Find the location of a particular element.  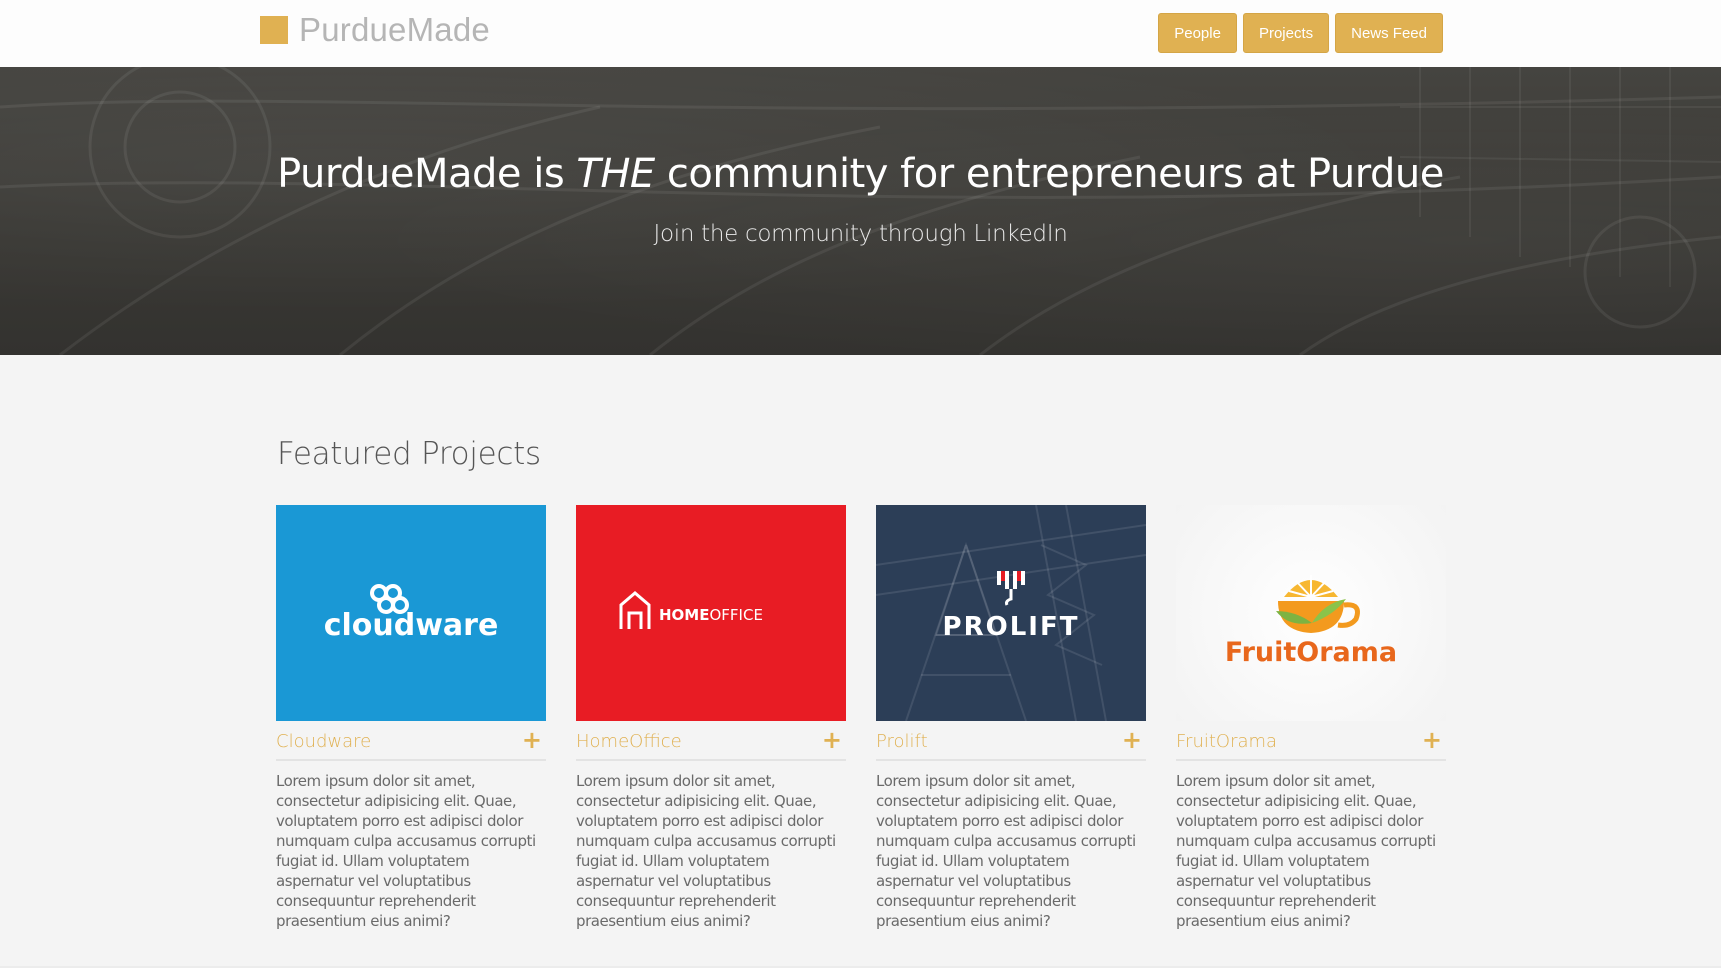

brand-square-icon is located at coordinates (274, 30).